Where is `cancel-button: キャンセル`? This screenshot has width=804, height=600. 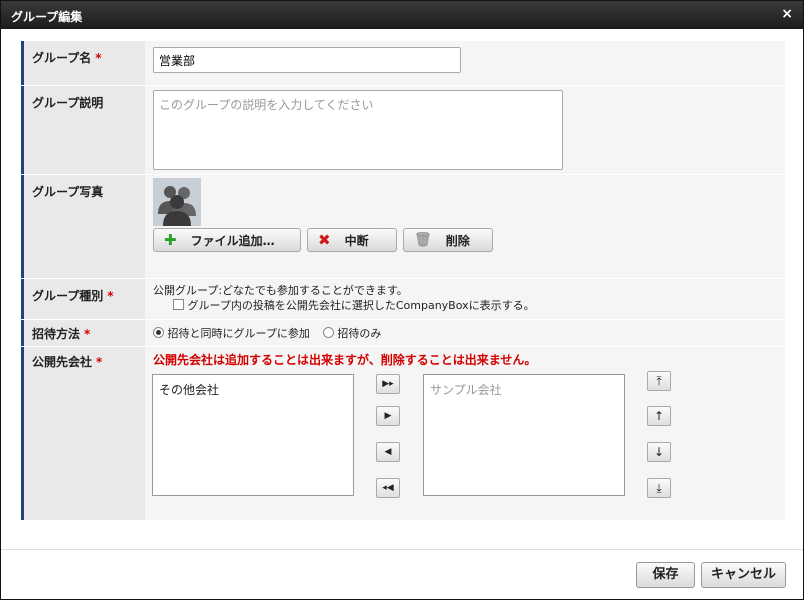 cancel-button: キャンセル is located at coordinates (743, 575).